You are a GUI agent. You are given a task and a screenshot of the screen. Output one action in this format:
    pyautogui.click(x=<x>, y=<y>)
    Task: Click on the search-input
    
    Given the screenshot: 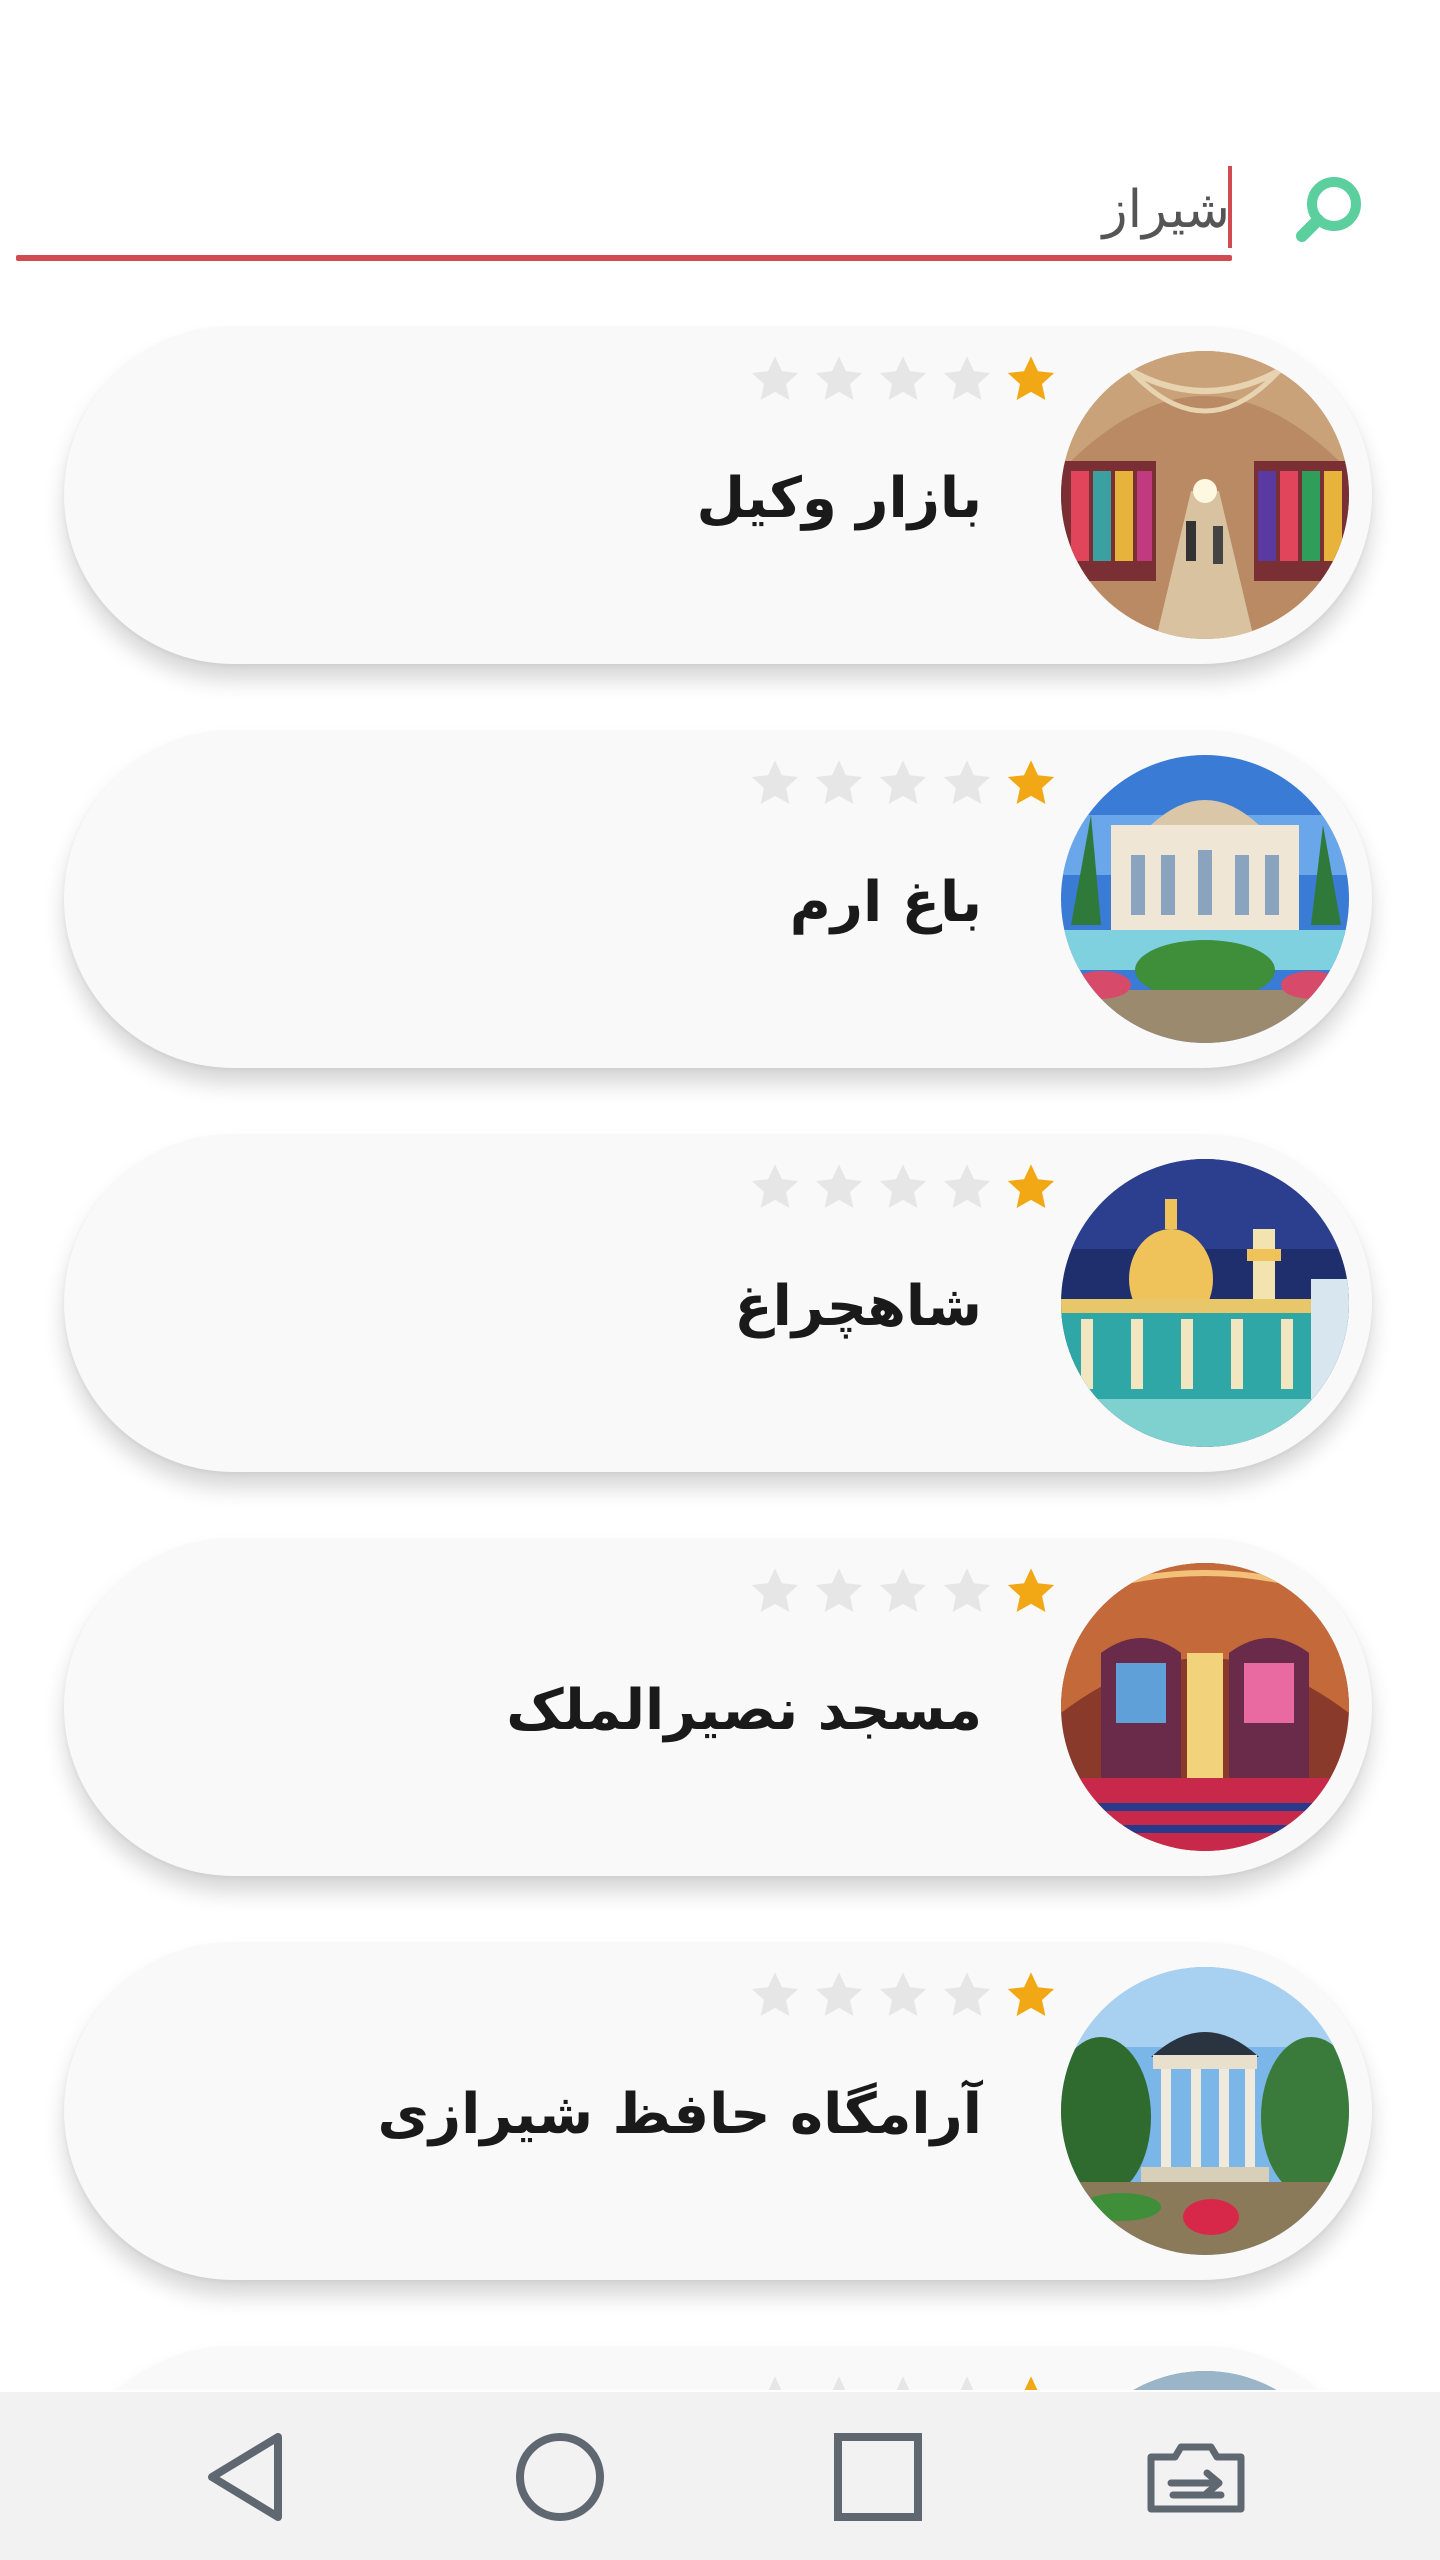 What is the action you would take?
    pyautogui.click(x=627, y=210)
    